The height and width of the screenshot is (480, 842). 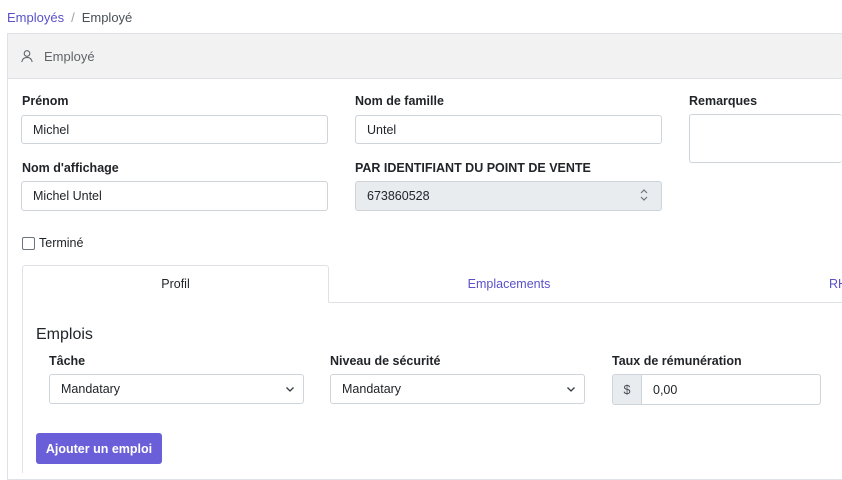 I want to click on card-header: Employé, so click(x=425, y=56).